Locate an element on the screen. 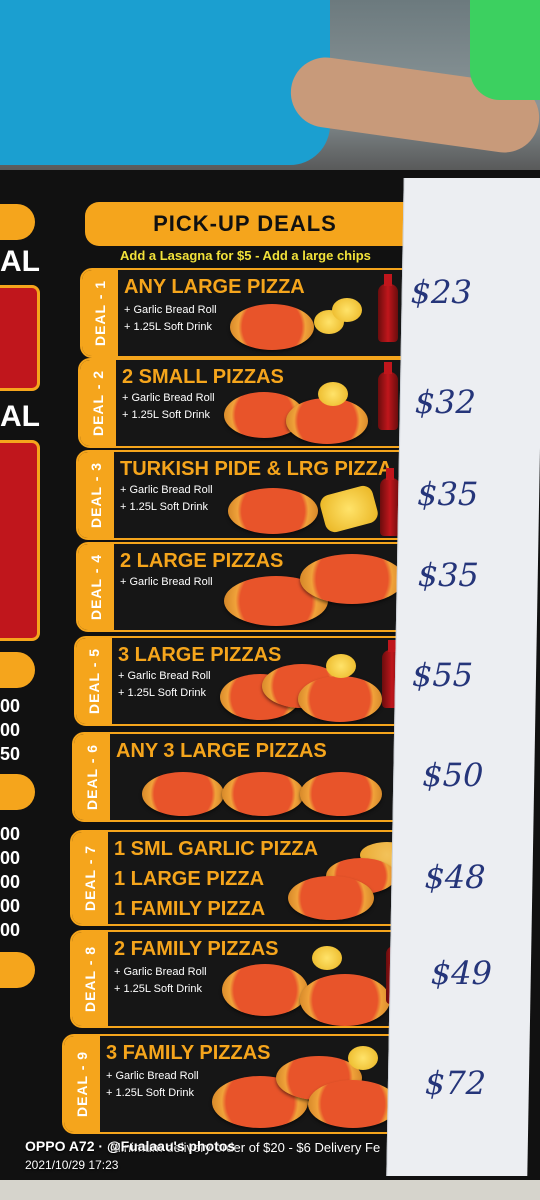 The width and height of the screenshot is (540, 1200). deal-title: TURKISH PIDE & LRG PIZZA is located at coordinates (256, 469).